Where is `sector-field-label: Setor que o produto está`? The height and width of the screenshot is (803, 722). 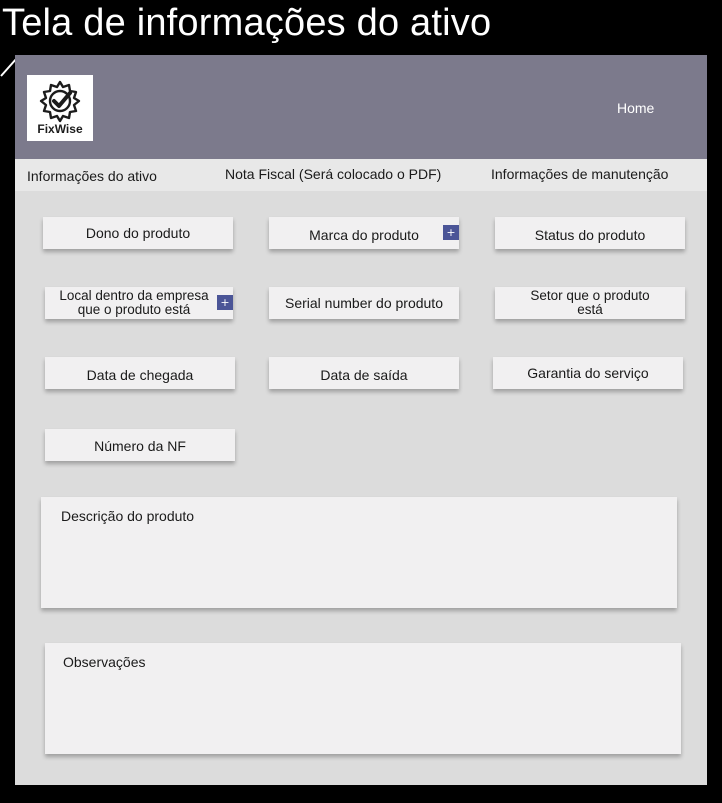
sector-field-label: Setor que o produto está is located at coordinates (590, 302).